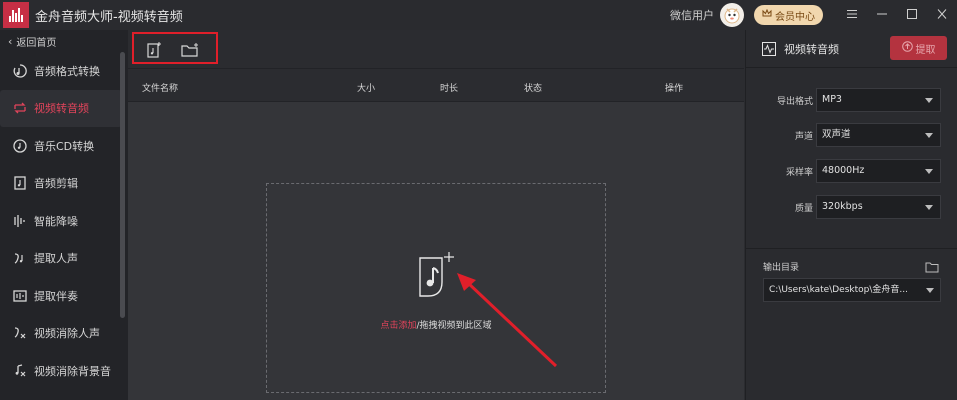 The image size is (957, 400). Describe the element at coordinates (811, 49) in the screenshot. I see `settings-panel-title: 视频转音频` at that location.